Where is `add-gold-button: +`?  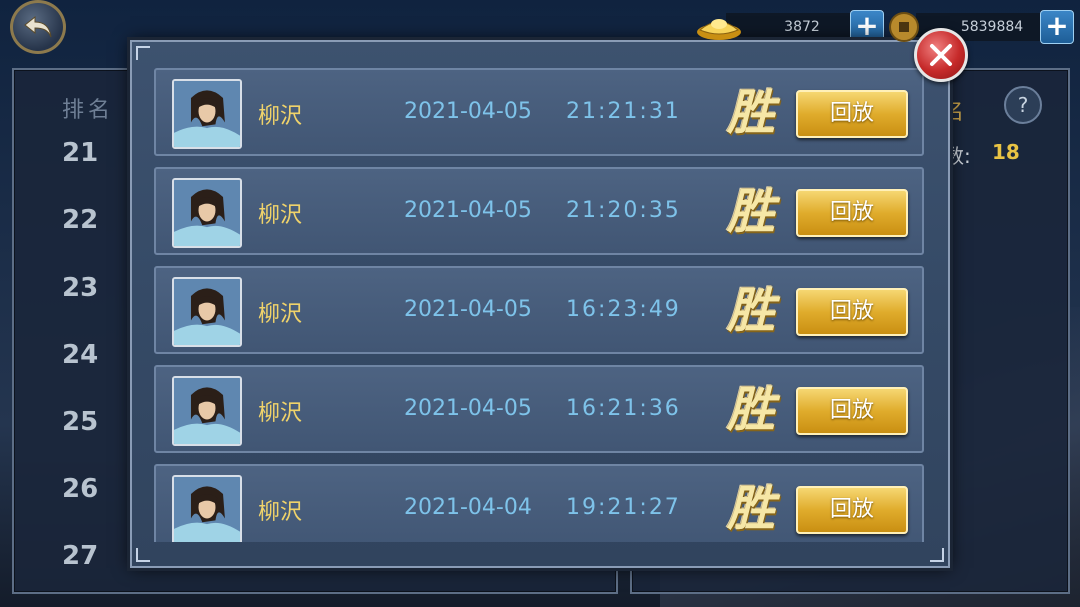 add-gold-button: + is located at coordinates (867, 27).